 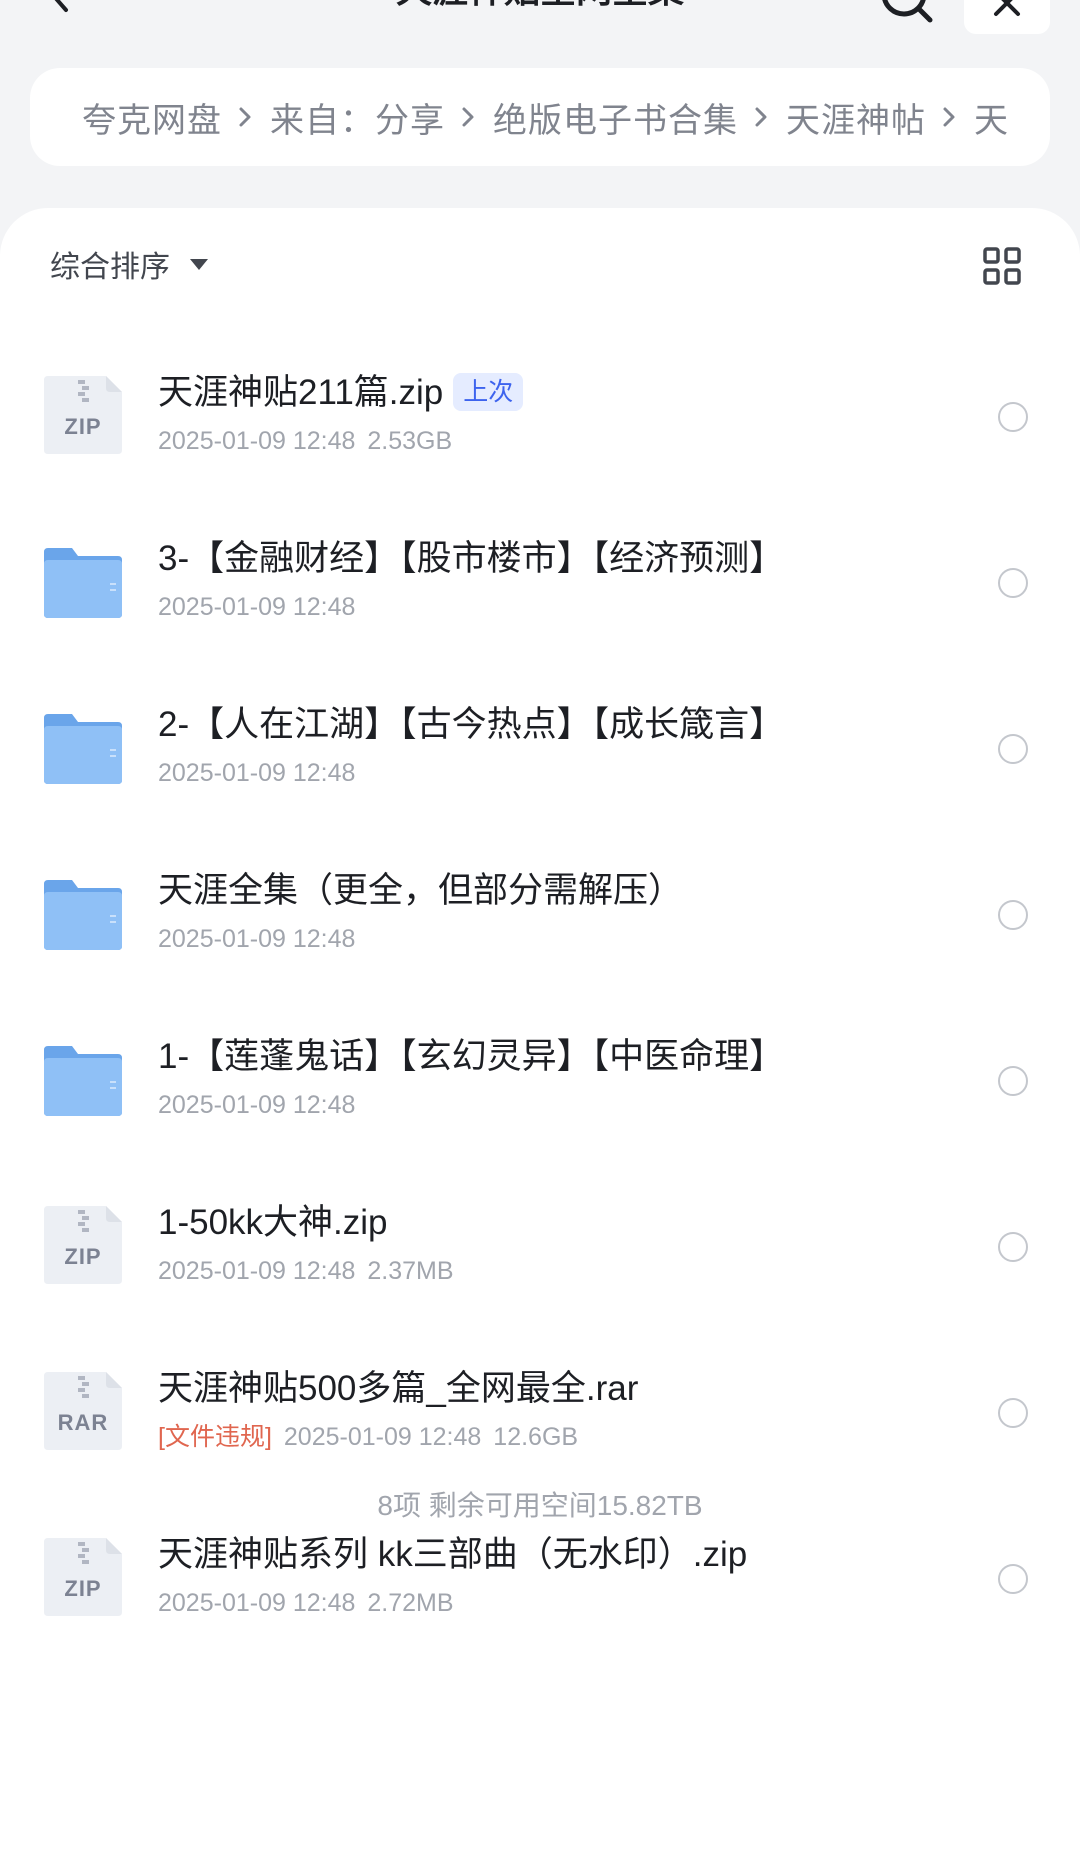 I want to click on chevron-left-icon, so click(x=61, y=6).